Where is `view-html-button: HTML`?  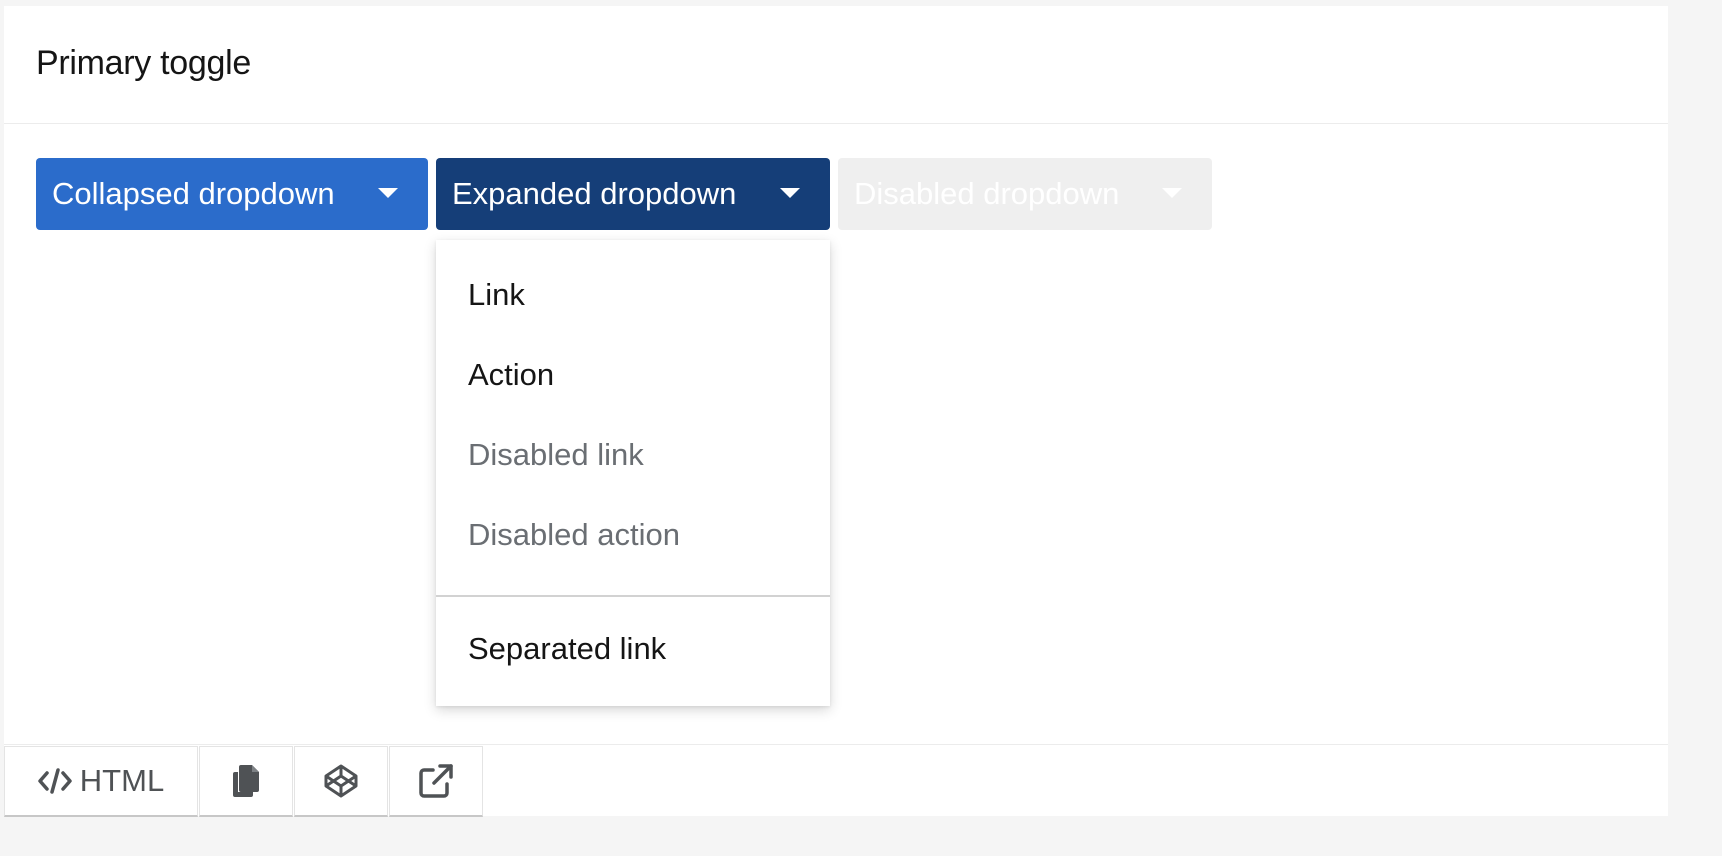
view-html-button: HTML is located at coordinates (101, 781).